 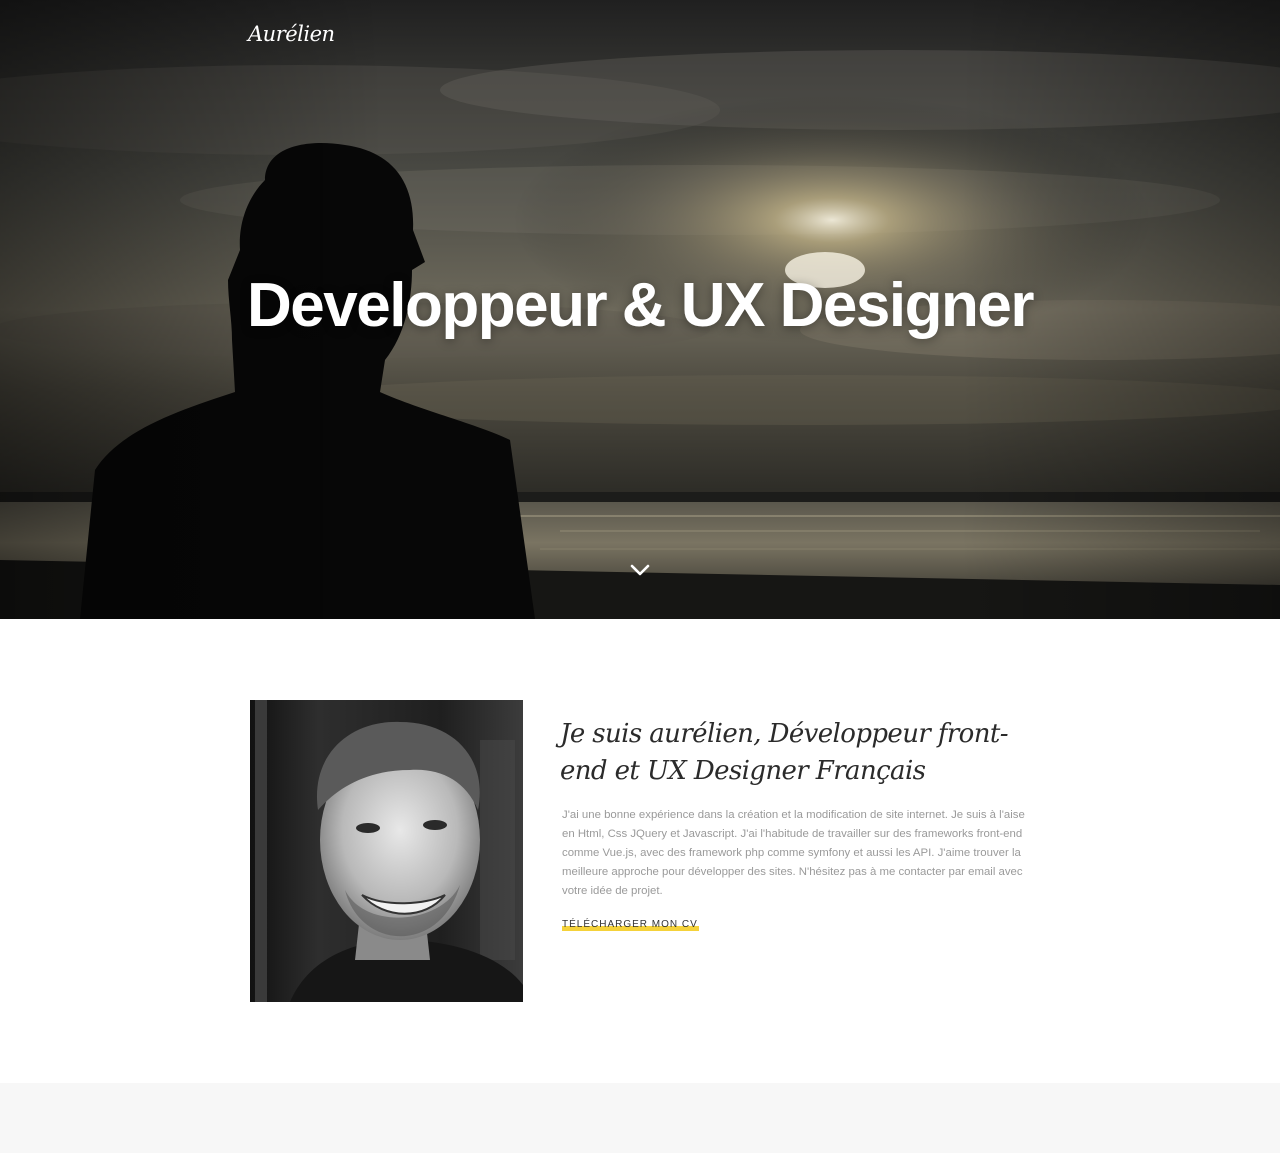 What do you see at coordinates (291, 34) in the screenshot?
I see `site-logo: Aurélien` at bounding box center [291, 34].